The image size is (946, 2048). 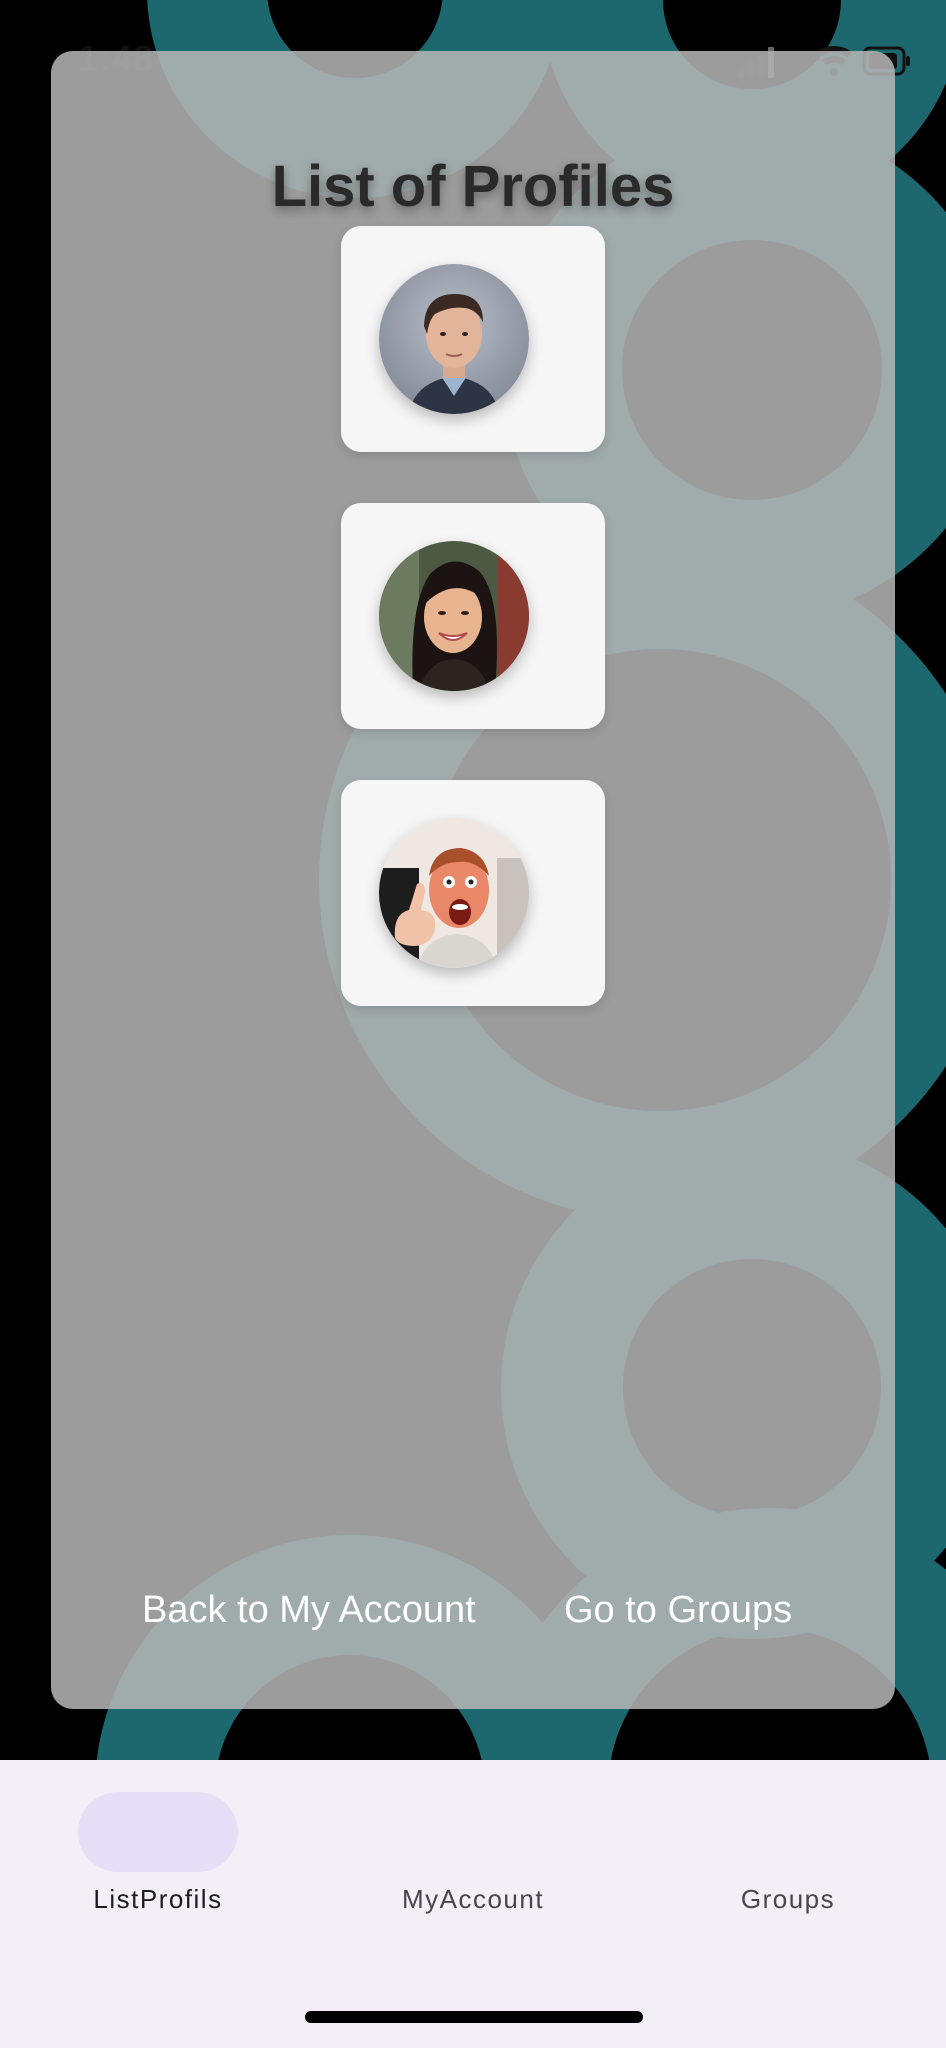 I want to click on profile-photo-woman-smiling-icon, so click(x=454, y=616).